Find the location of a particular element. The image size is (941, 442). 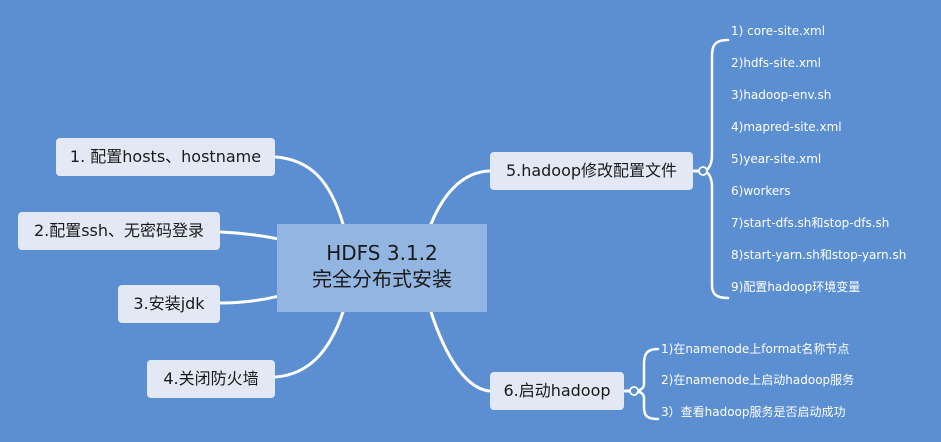

bracket-start is located at coordinates (646, 384).